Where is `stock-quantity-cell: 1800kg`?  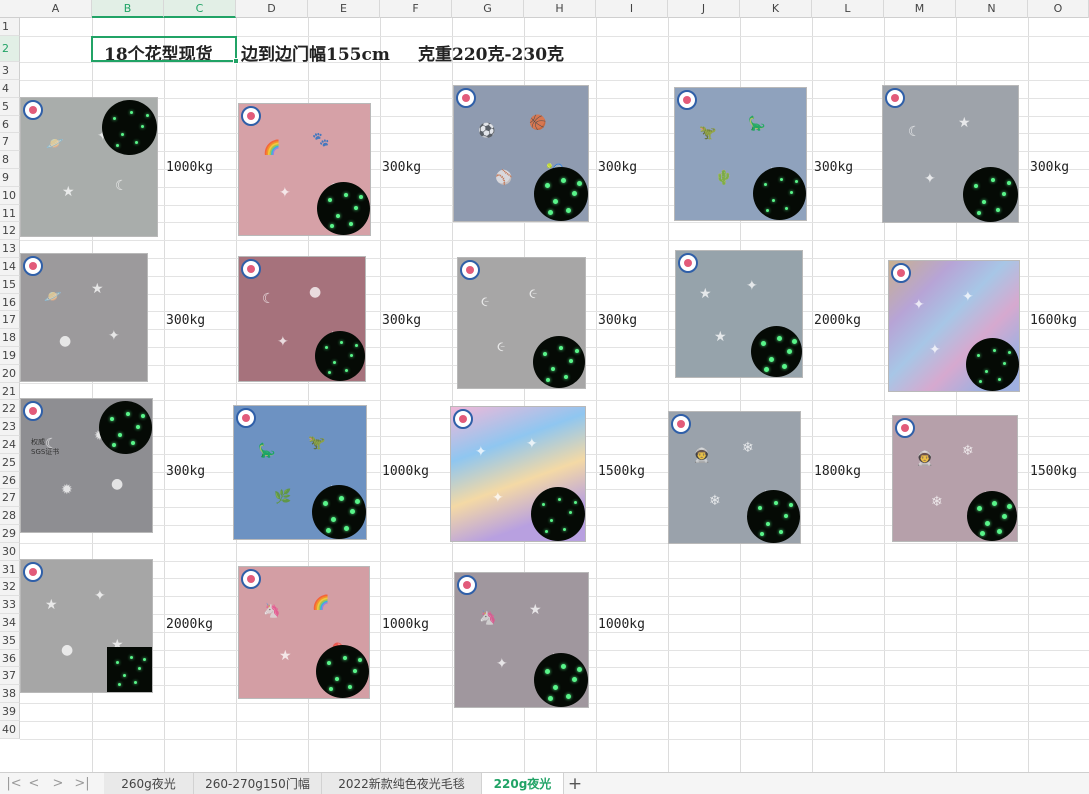
stock-quantity-cell: 1800kg is located at coordinates (837, 471).